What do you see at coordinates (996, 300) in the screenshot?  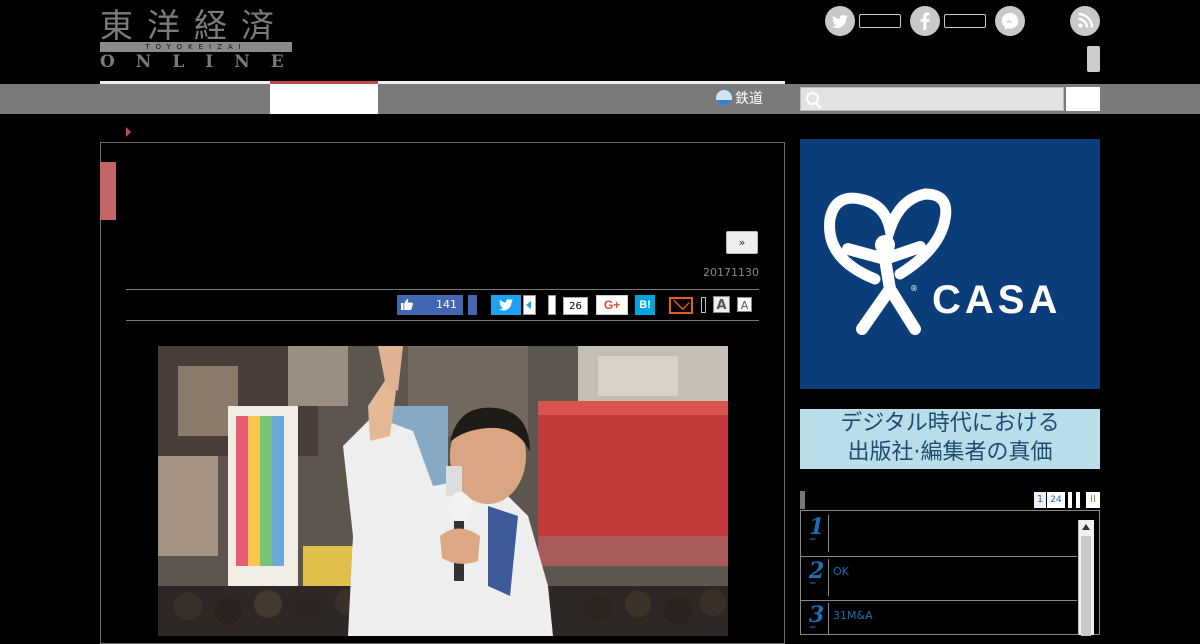 I see `casa-wordmark: CASA` at bounding box center [996, 300].